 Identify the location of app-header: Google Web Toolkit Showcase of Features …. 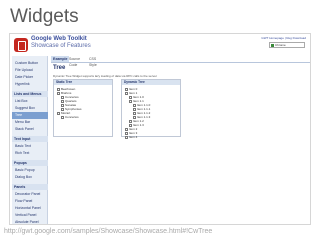
(160, 45).